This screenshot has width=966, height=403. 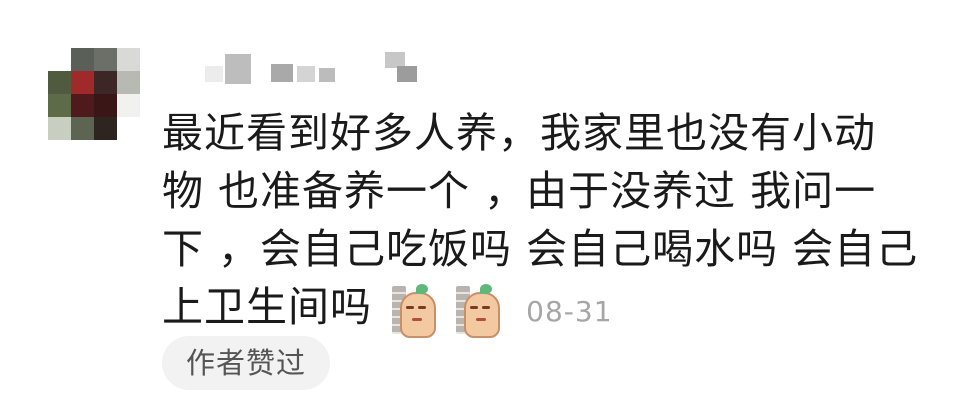 I want to click on avatar, so click(x=94, y=94).